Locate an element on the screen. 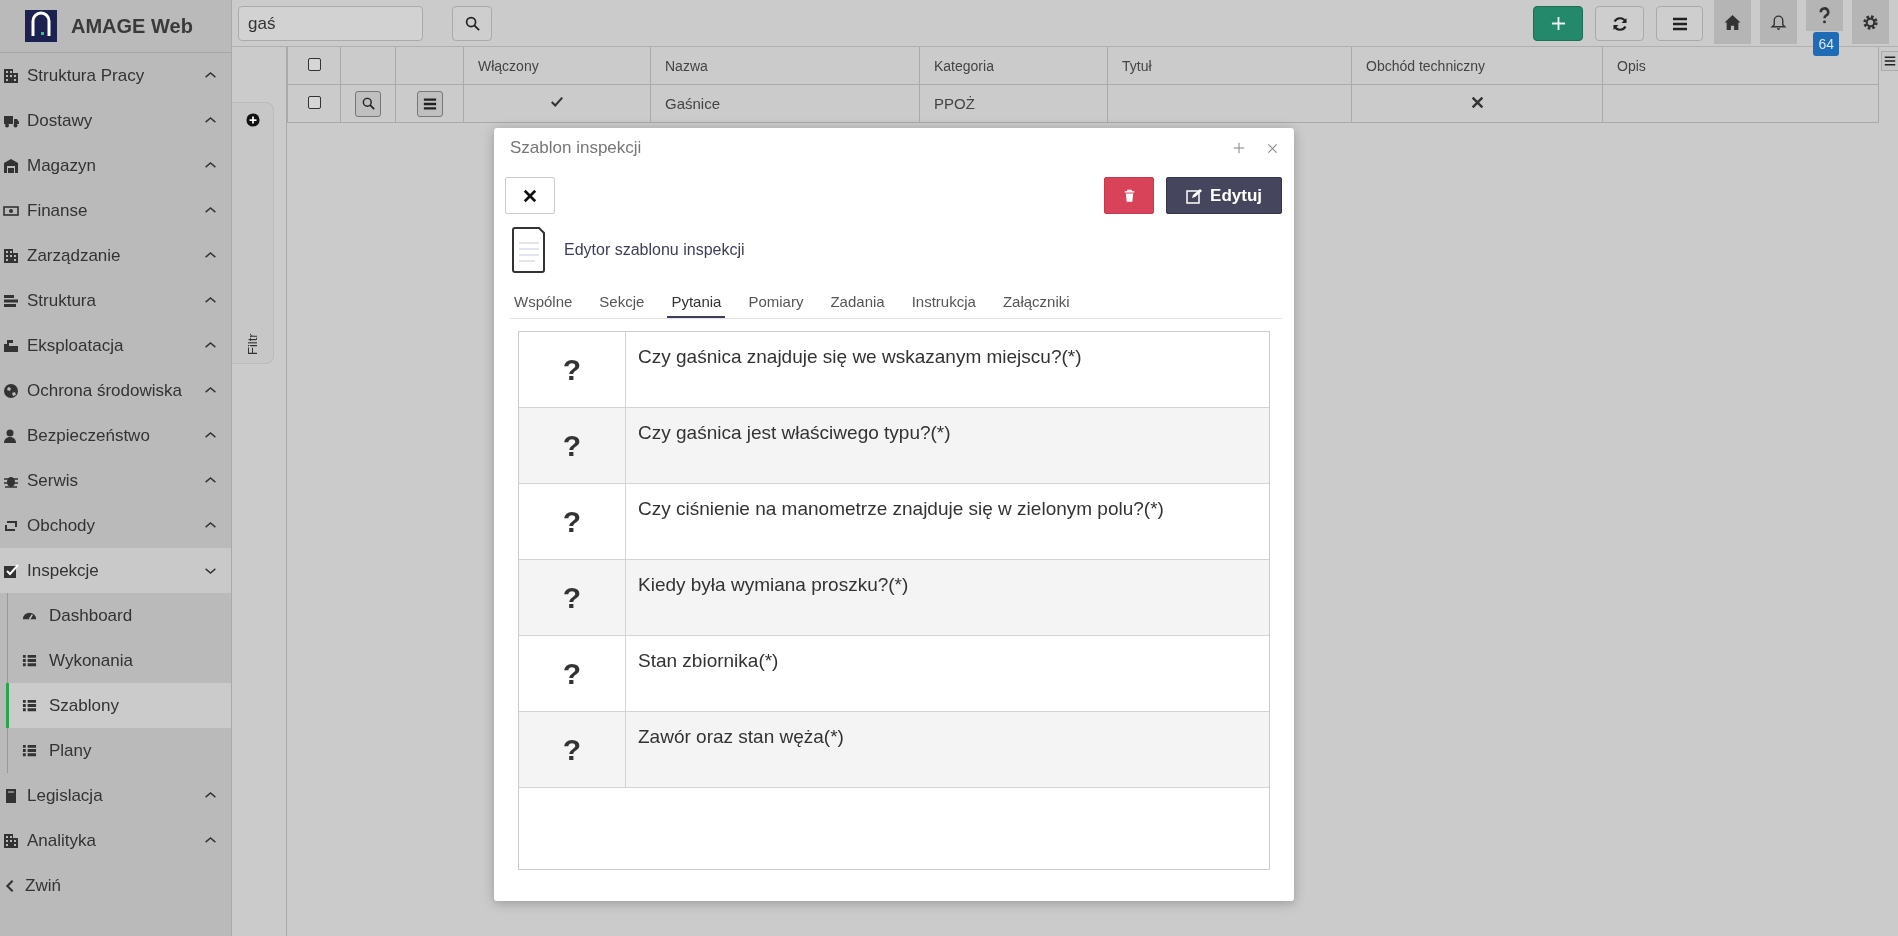 The height and width of the screenshot is (936, 1898). column-header: Opis is located at coordinates (1624, 65).